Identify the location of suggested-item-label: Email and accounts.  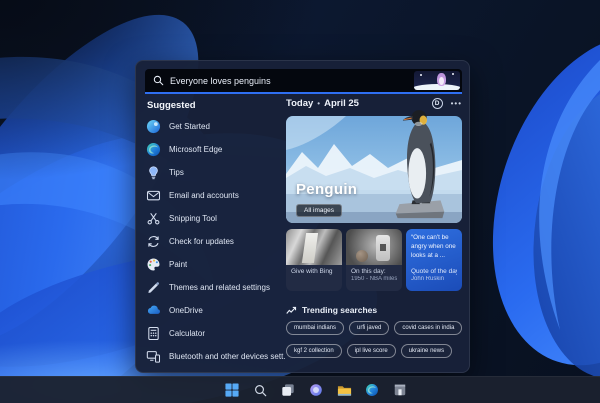
(204, 195).